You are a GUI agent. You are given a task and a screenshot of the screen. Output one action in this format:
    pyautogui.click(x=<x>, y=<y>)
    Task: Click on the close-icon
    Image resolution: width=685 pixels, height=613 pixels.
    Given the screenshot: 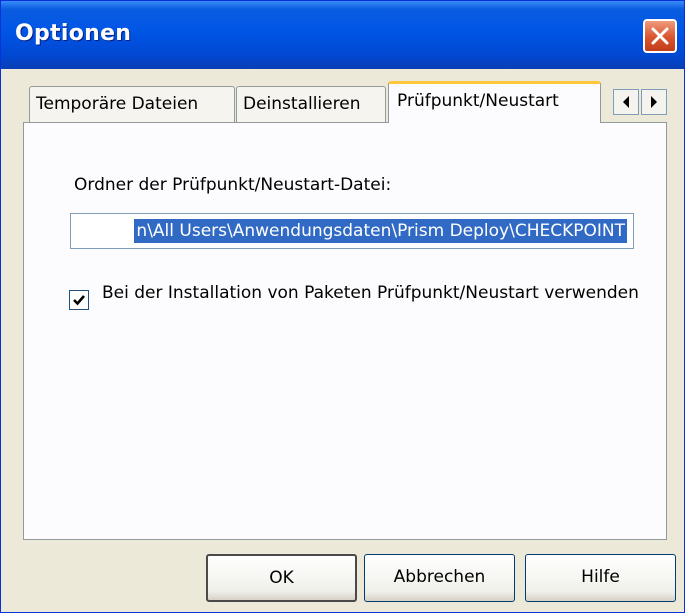 What is the action you would take?
    pyautogui.click(x=660, y=36)
    